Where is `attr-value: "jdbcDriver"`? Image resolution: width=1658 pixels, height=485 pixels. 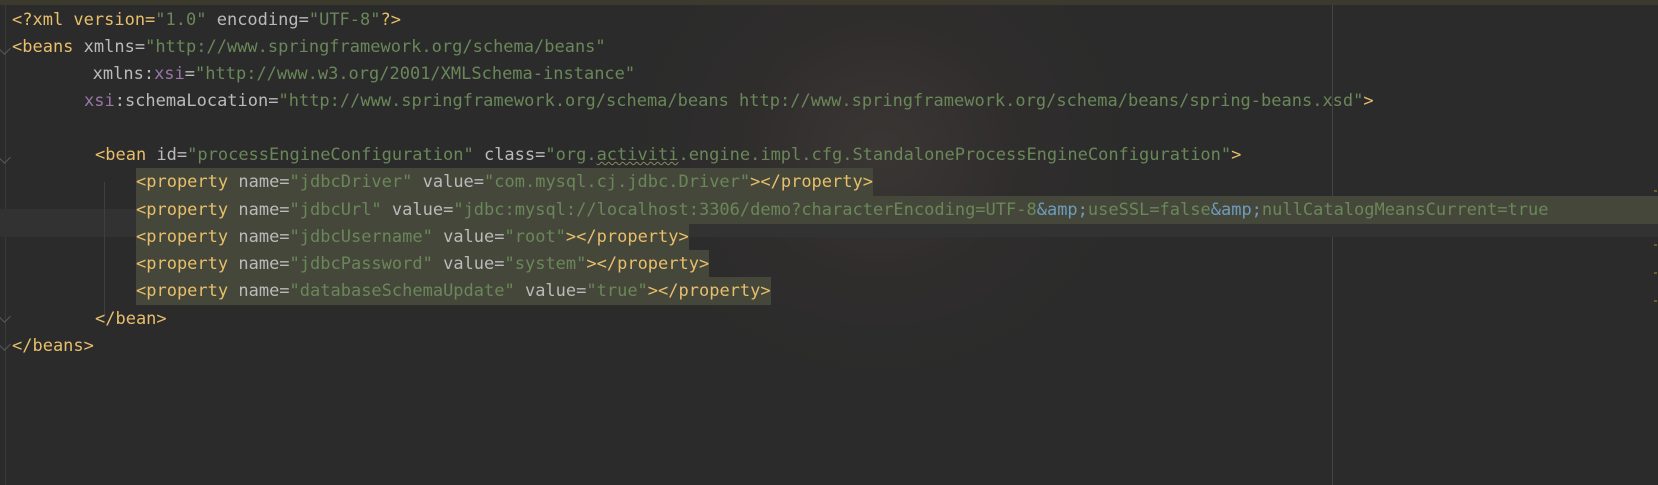 attr-value: "jdbcDriver" is located at coordinates (351, 182).